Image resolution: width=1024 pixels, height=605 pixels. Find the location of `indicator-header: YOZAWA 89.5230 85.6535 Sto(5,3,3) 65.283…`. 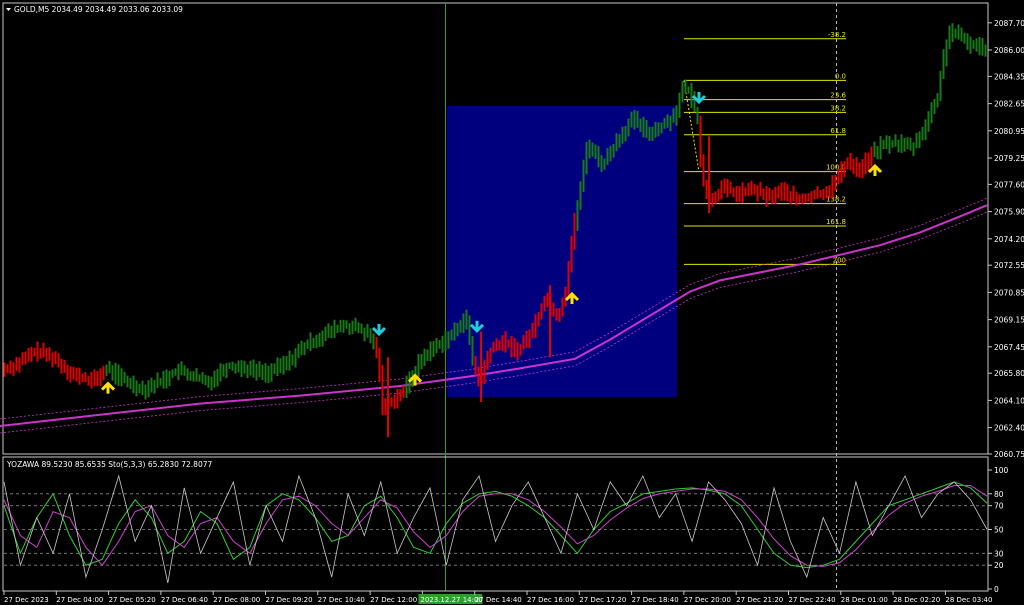

indicator-header: YOZAWA 89.5230 85.6535 Sto(5,3,3) 65.283… is located at coordinates (109, 464).